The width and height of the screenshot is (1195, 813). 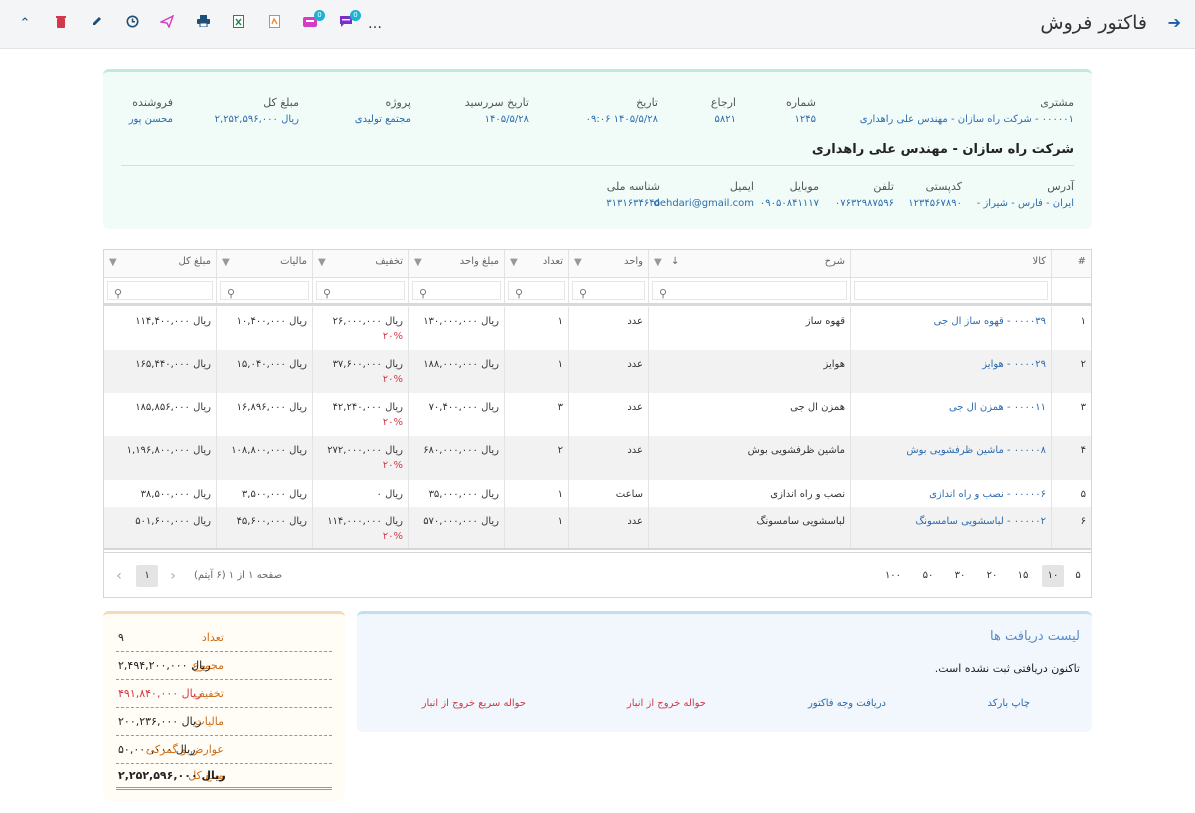 What do you see at coordinates (1023, 576) in the screenshot?
I see `page-size-15: ۱۵` at bounding box center [1023, 576].